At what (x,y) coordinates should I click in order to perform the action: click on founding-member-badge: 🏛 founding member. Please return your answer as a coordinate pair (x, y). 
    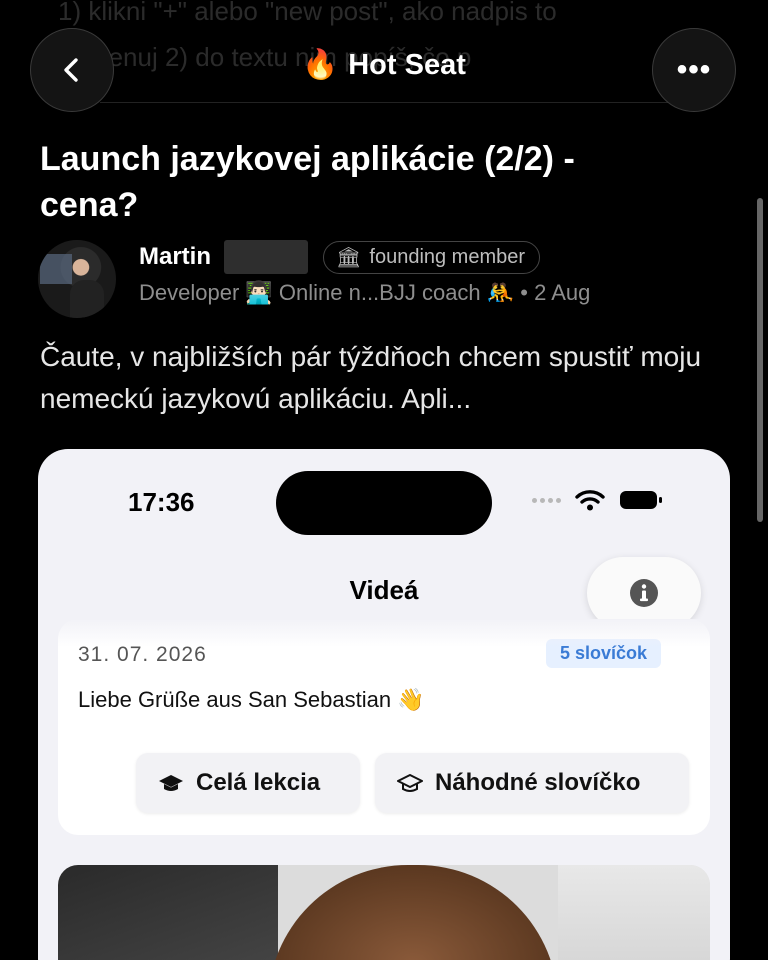
    Looking at the image, I should click on (432, 257).